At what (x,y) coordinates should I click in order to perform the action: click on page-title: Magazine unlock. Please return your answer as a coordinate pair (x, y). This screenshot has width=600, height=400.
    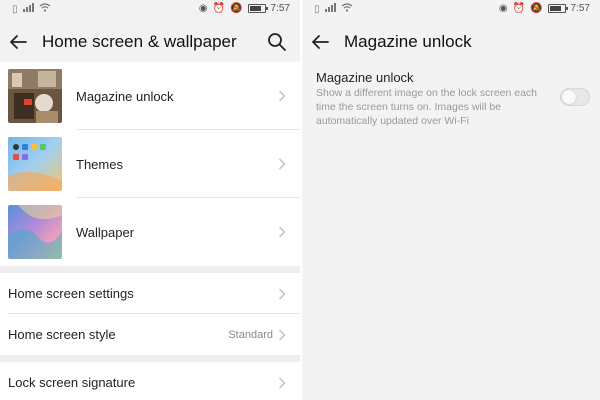
    Looking at the image, I should click on (408, 41).